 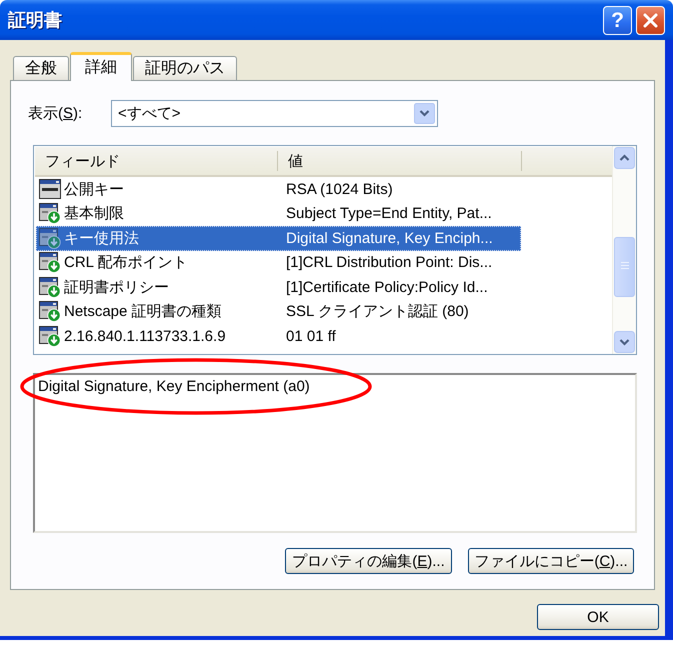 What do you see at coordinates (624, 267) in the screenshot?
I see `scrollbar-thumb` at bounding box center [624, 267].